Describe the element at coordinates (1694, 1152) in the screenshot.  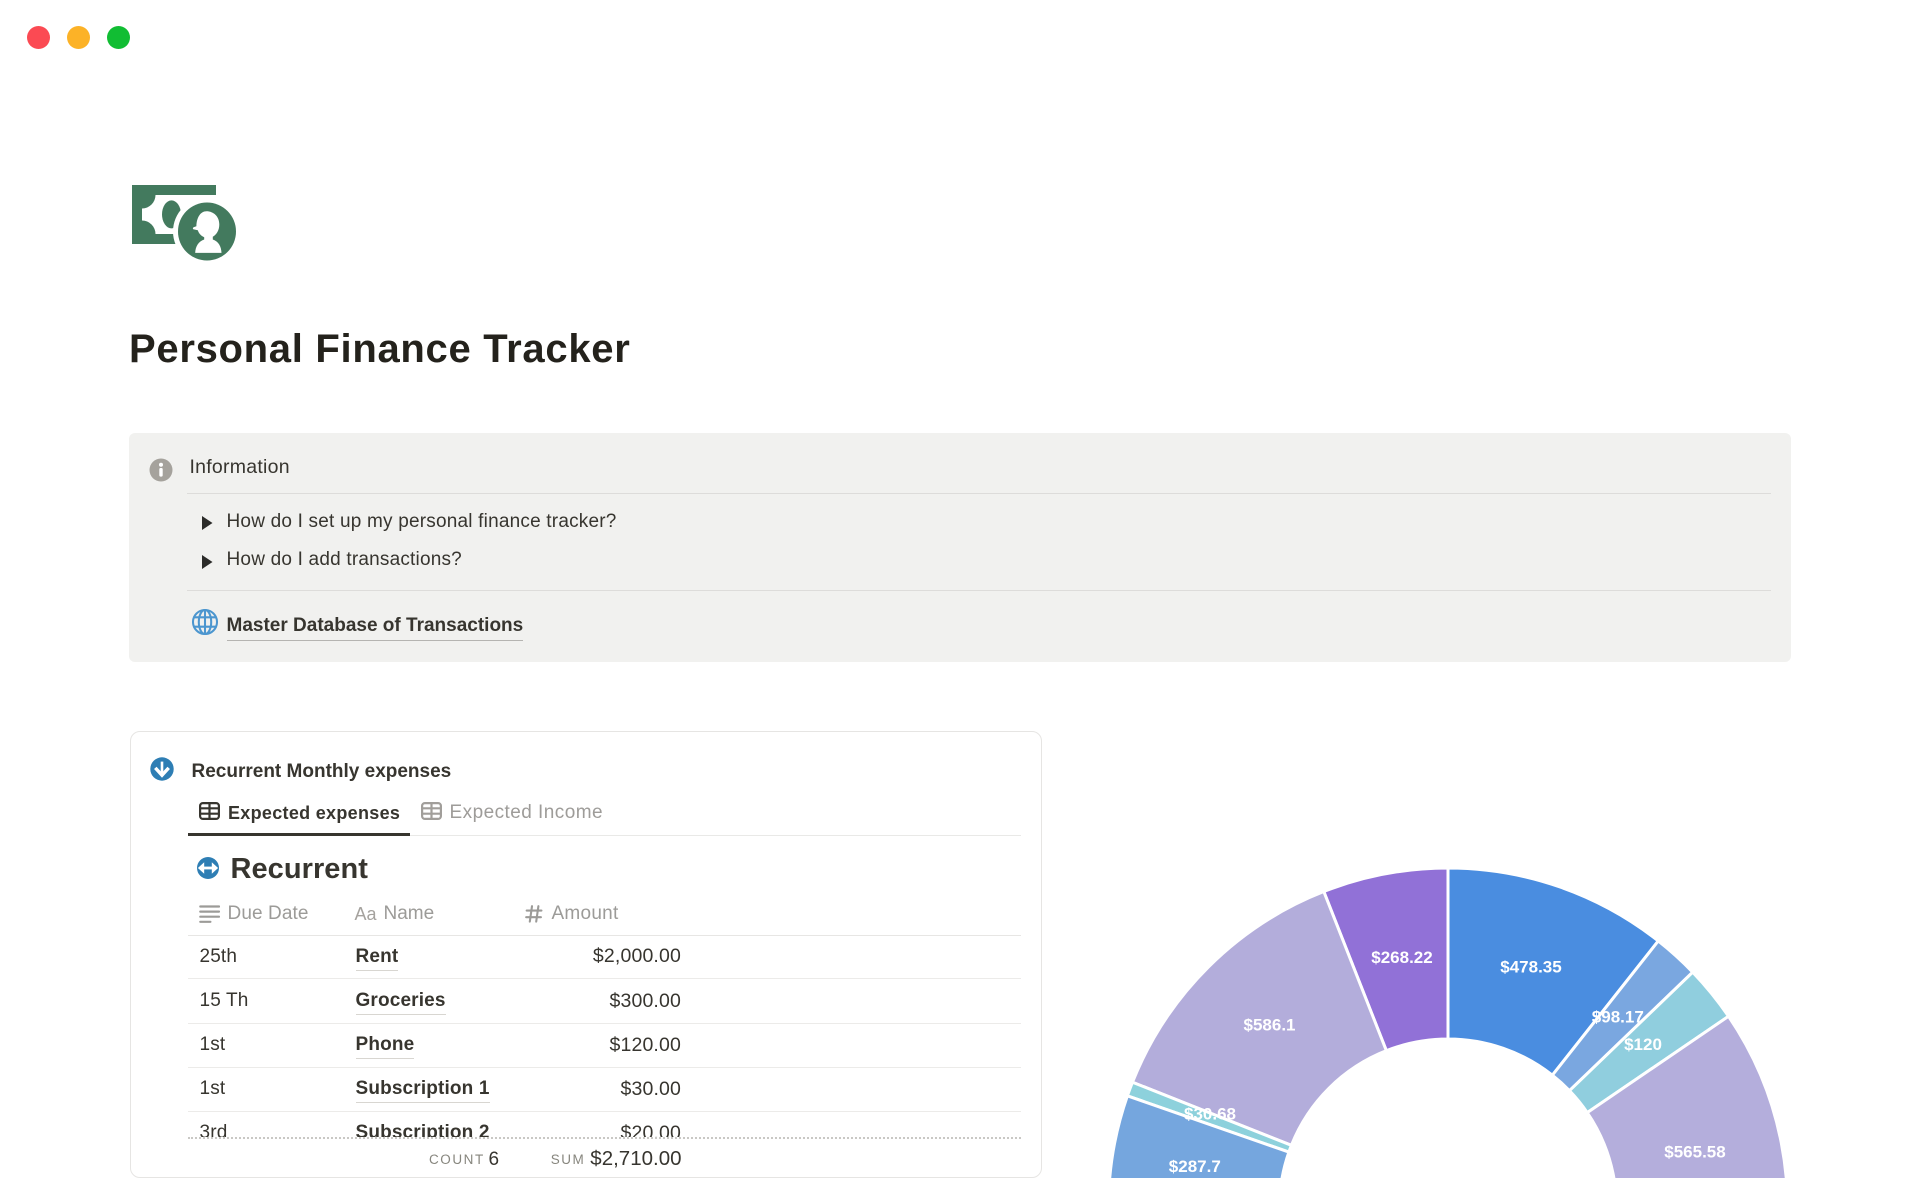
I see `svg-text: $565.58` at that location.